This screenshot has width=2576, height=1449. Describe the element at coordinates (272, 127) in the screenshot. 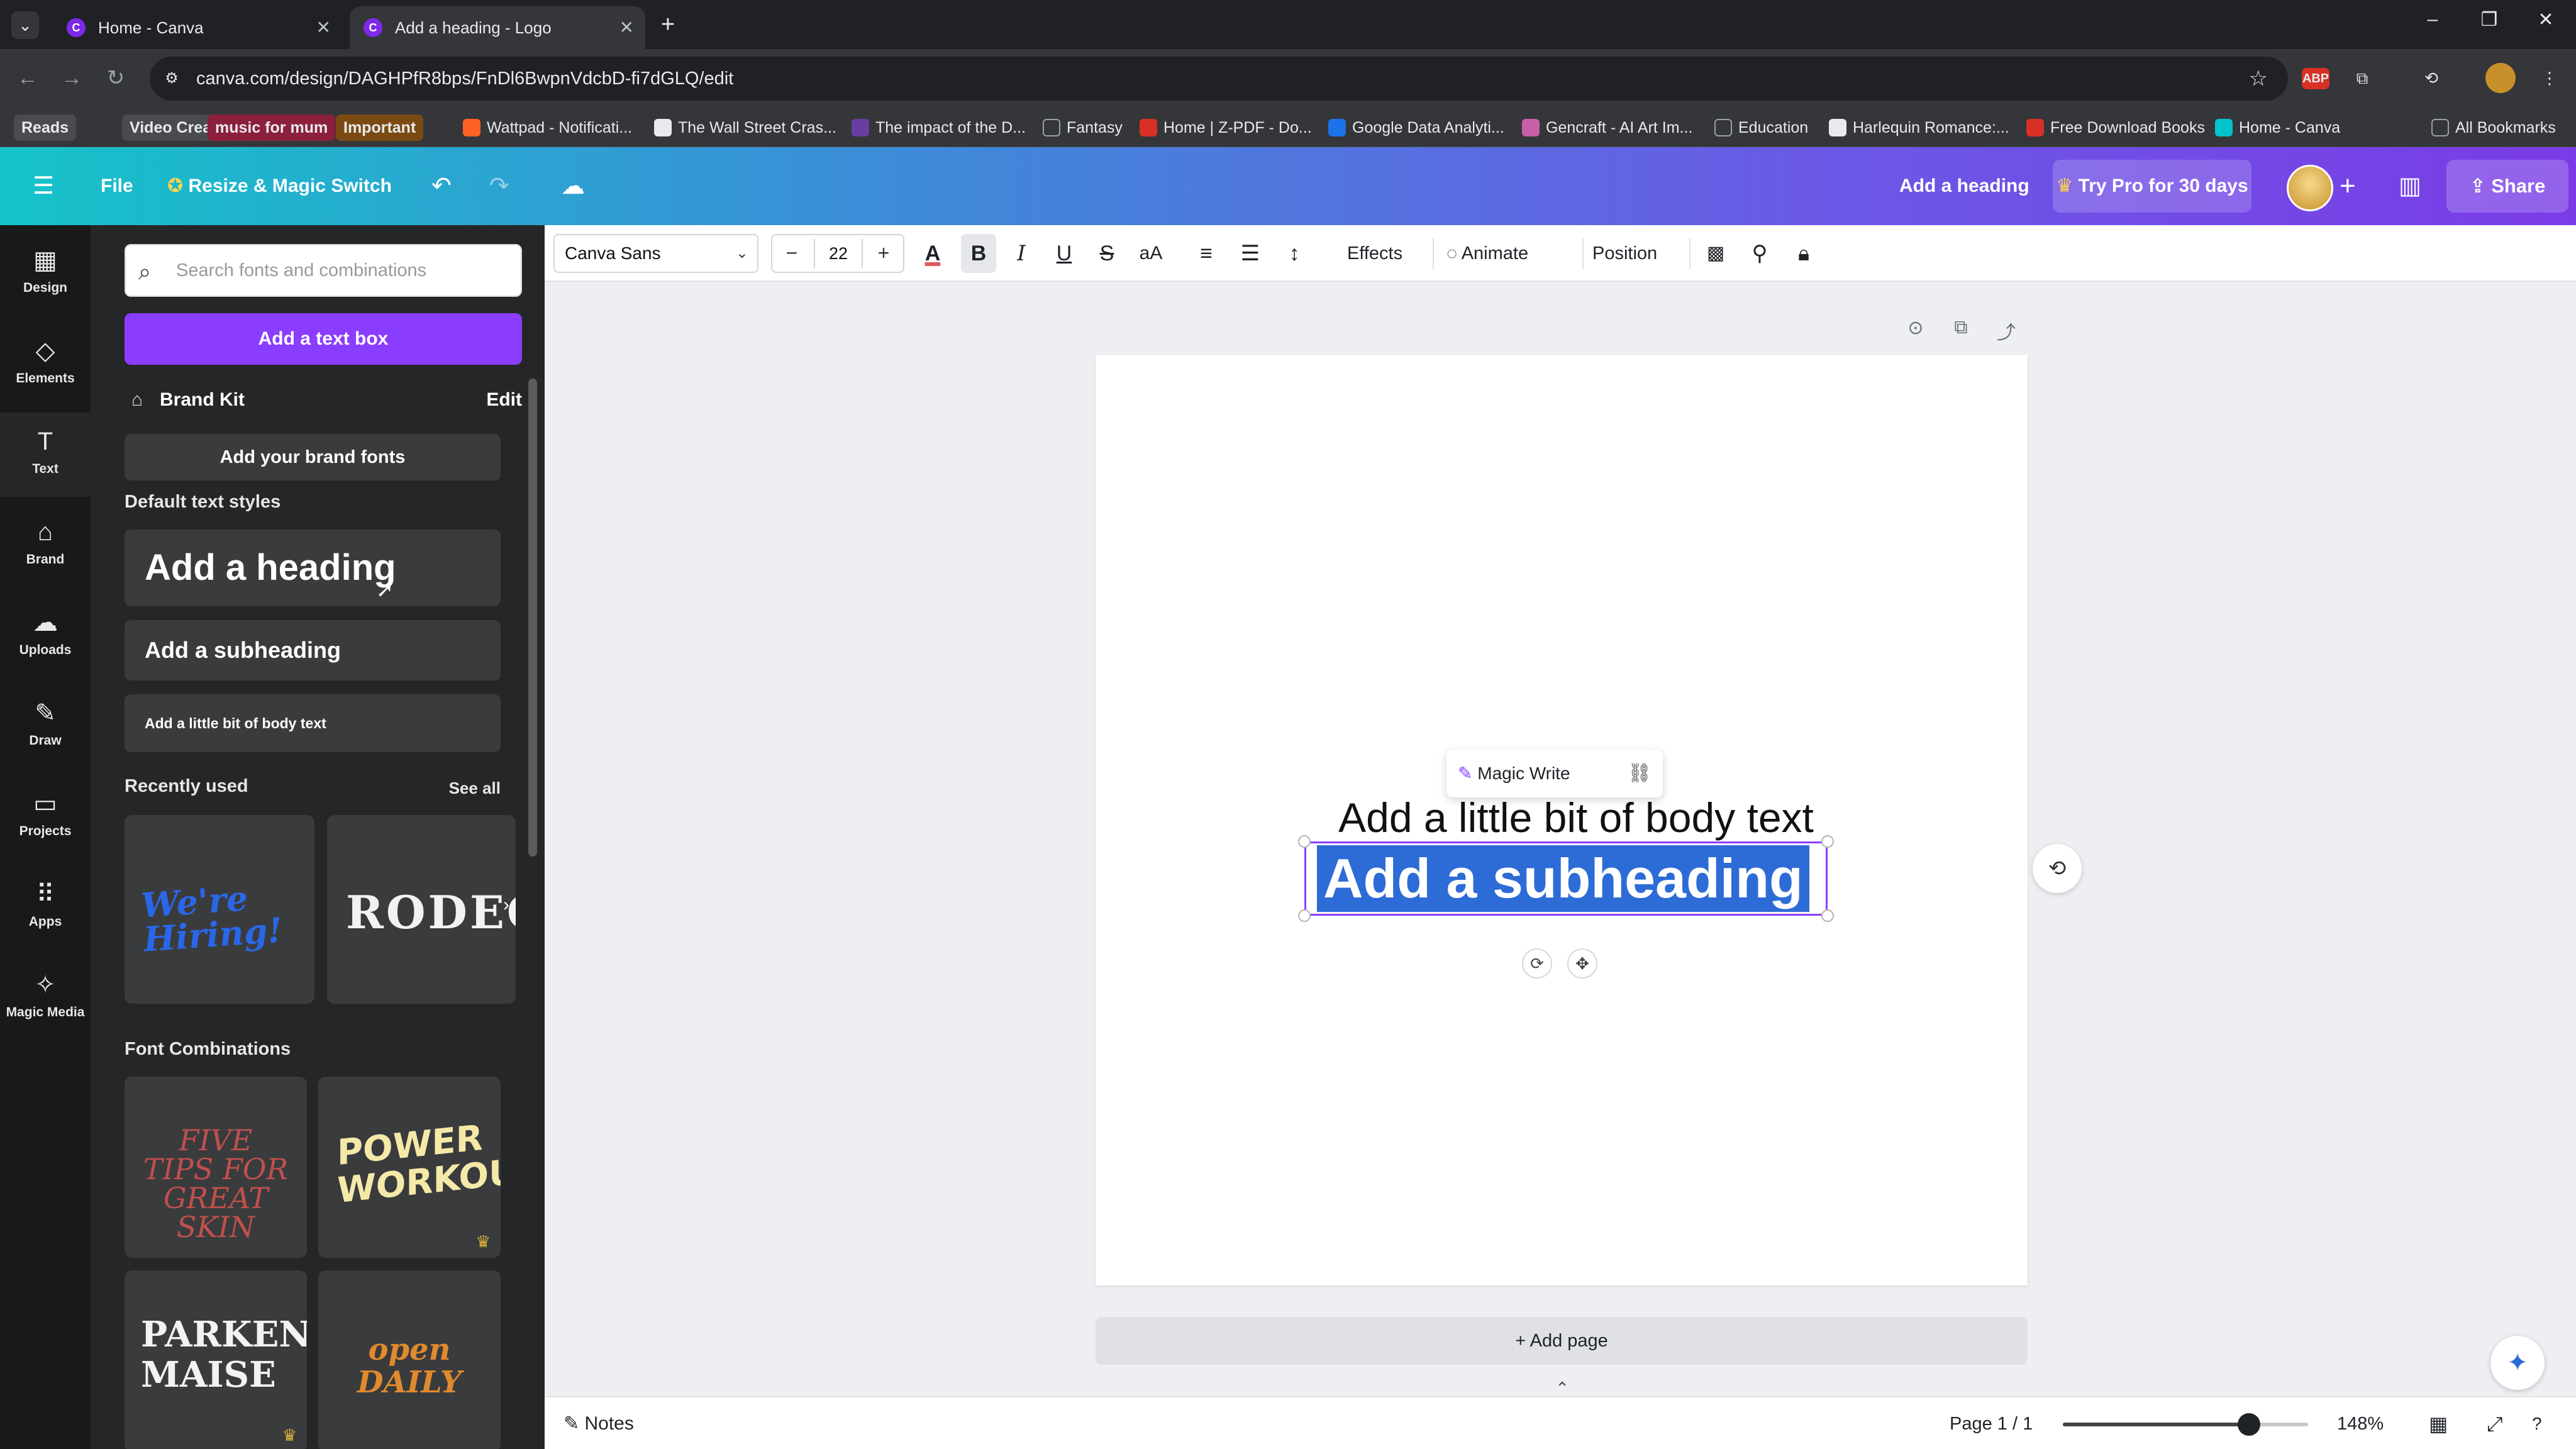

I see `bookmark-item: music for mum` at that location.